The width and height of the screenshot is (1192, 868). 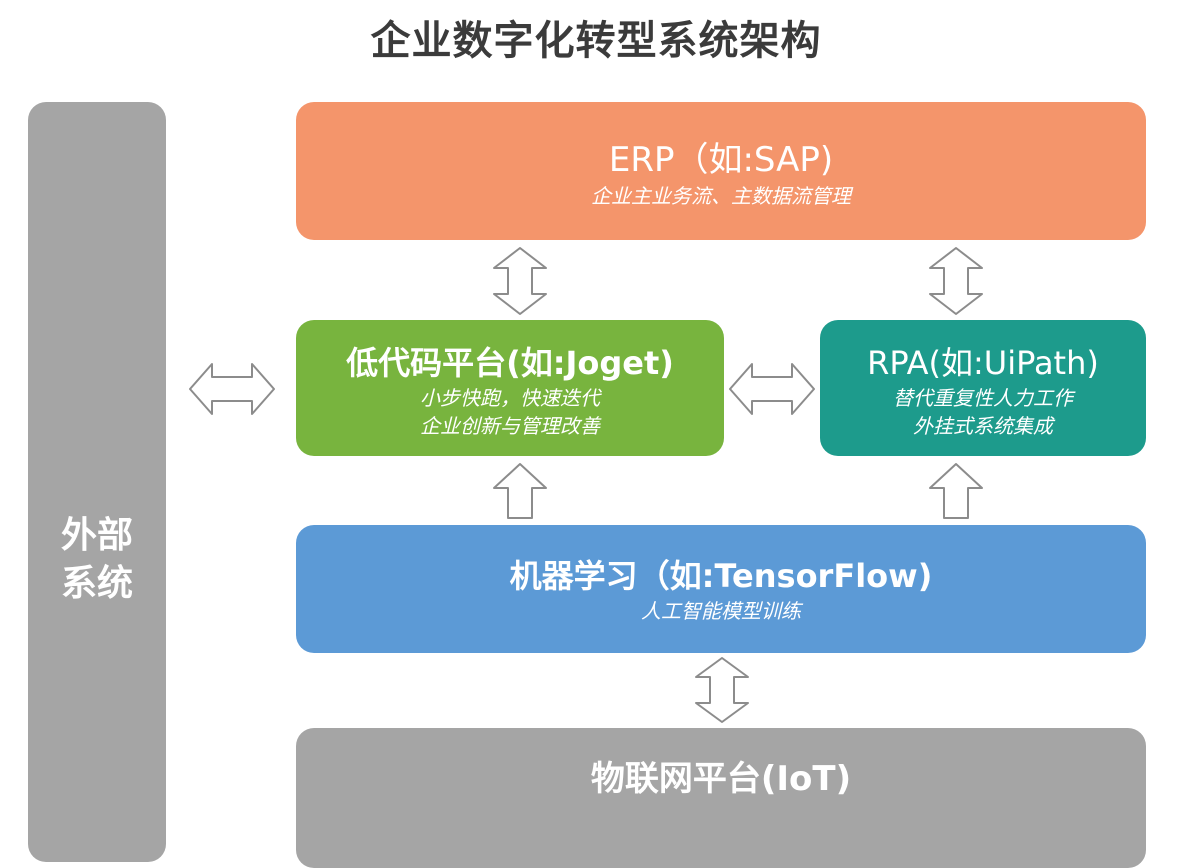 I want to click on diagram-title: 企业数字化转型系统架构, so click(x=596, y=41).